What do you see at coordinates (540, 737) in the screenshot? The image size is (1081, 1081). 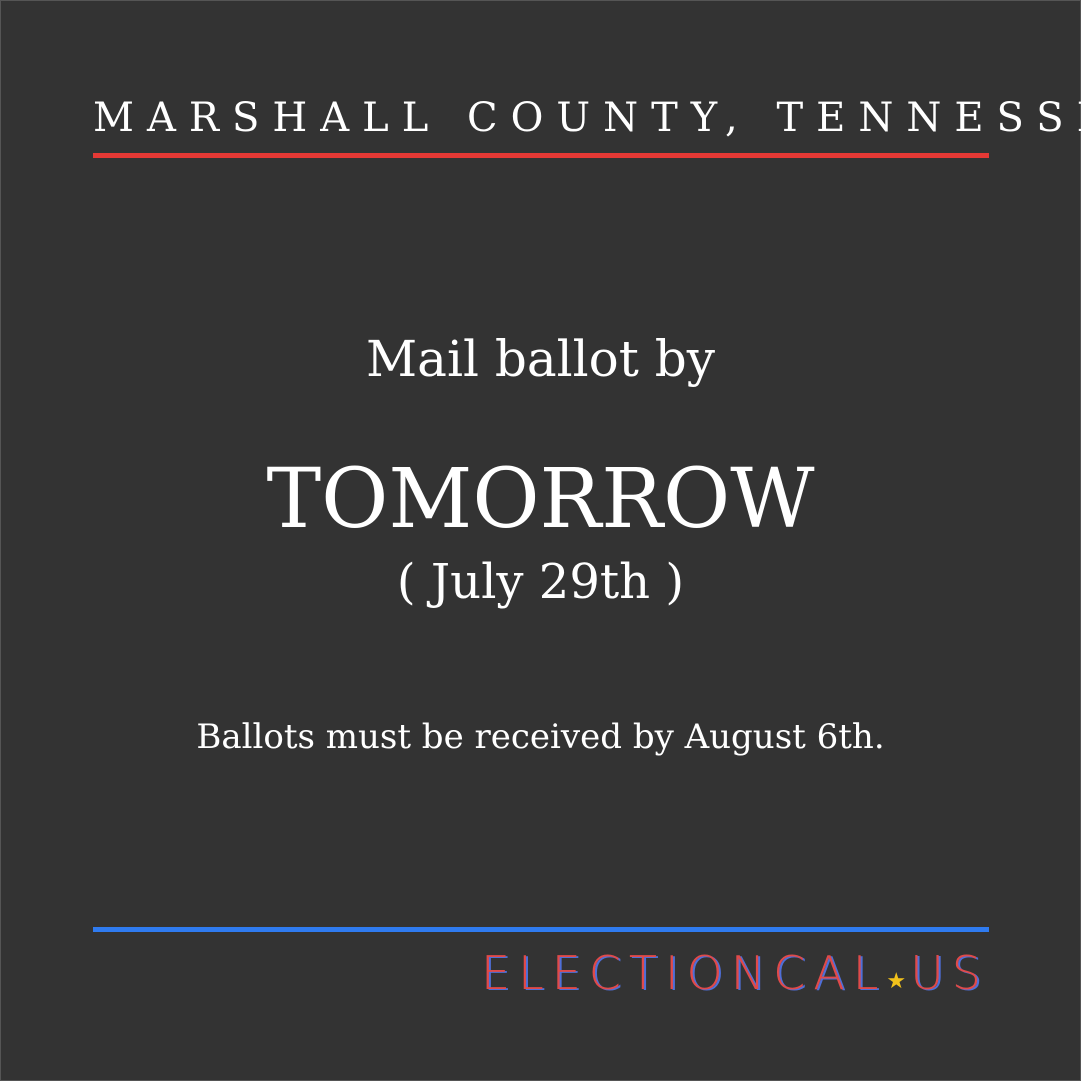 I see `receipt-note: Ballots must be received by August 6th.` at bounding box center [540, 737].